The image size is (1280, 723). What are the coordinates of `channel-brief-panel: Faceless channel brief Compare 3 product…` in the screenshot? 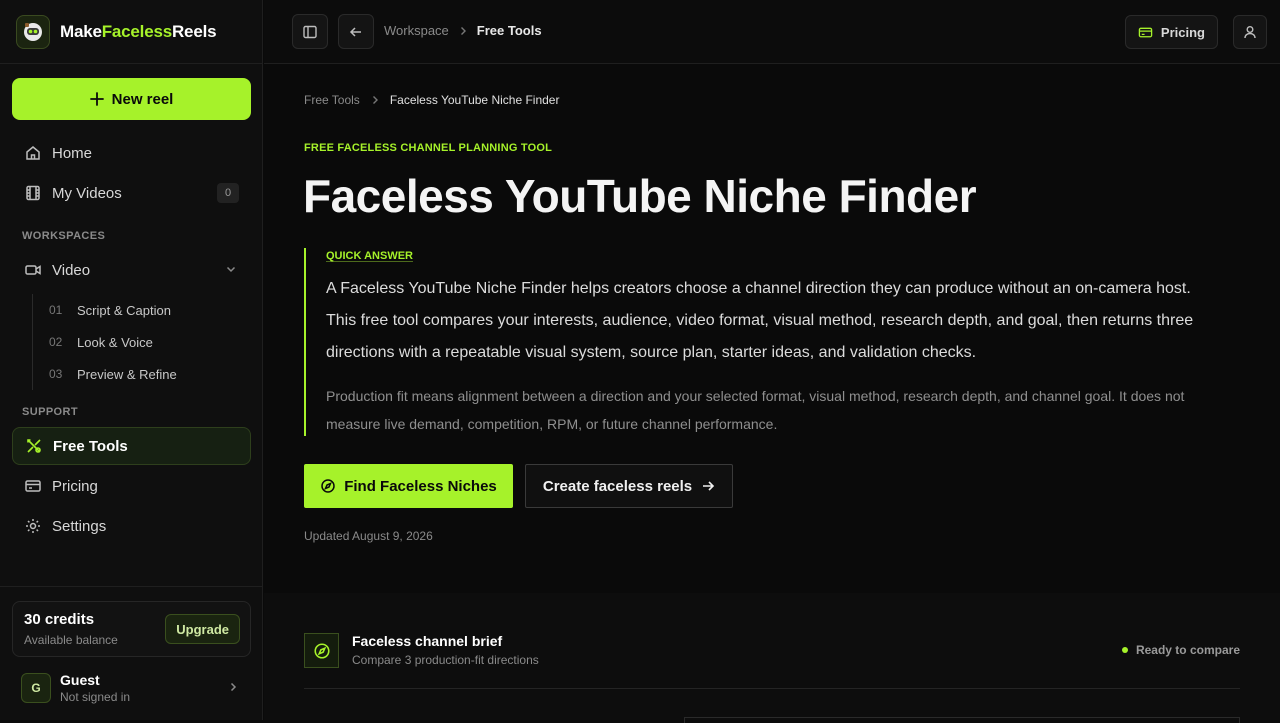 It's located at (772, 658).